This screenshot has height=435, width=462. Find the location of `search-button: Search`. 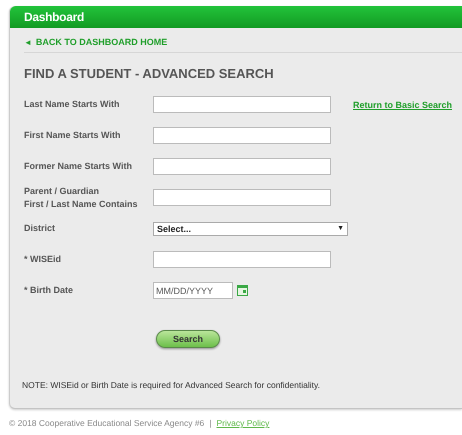

search-button: Search is located at coordinates (188, 339).